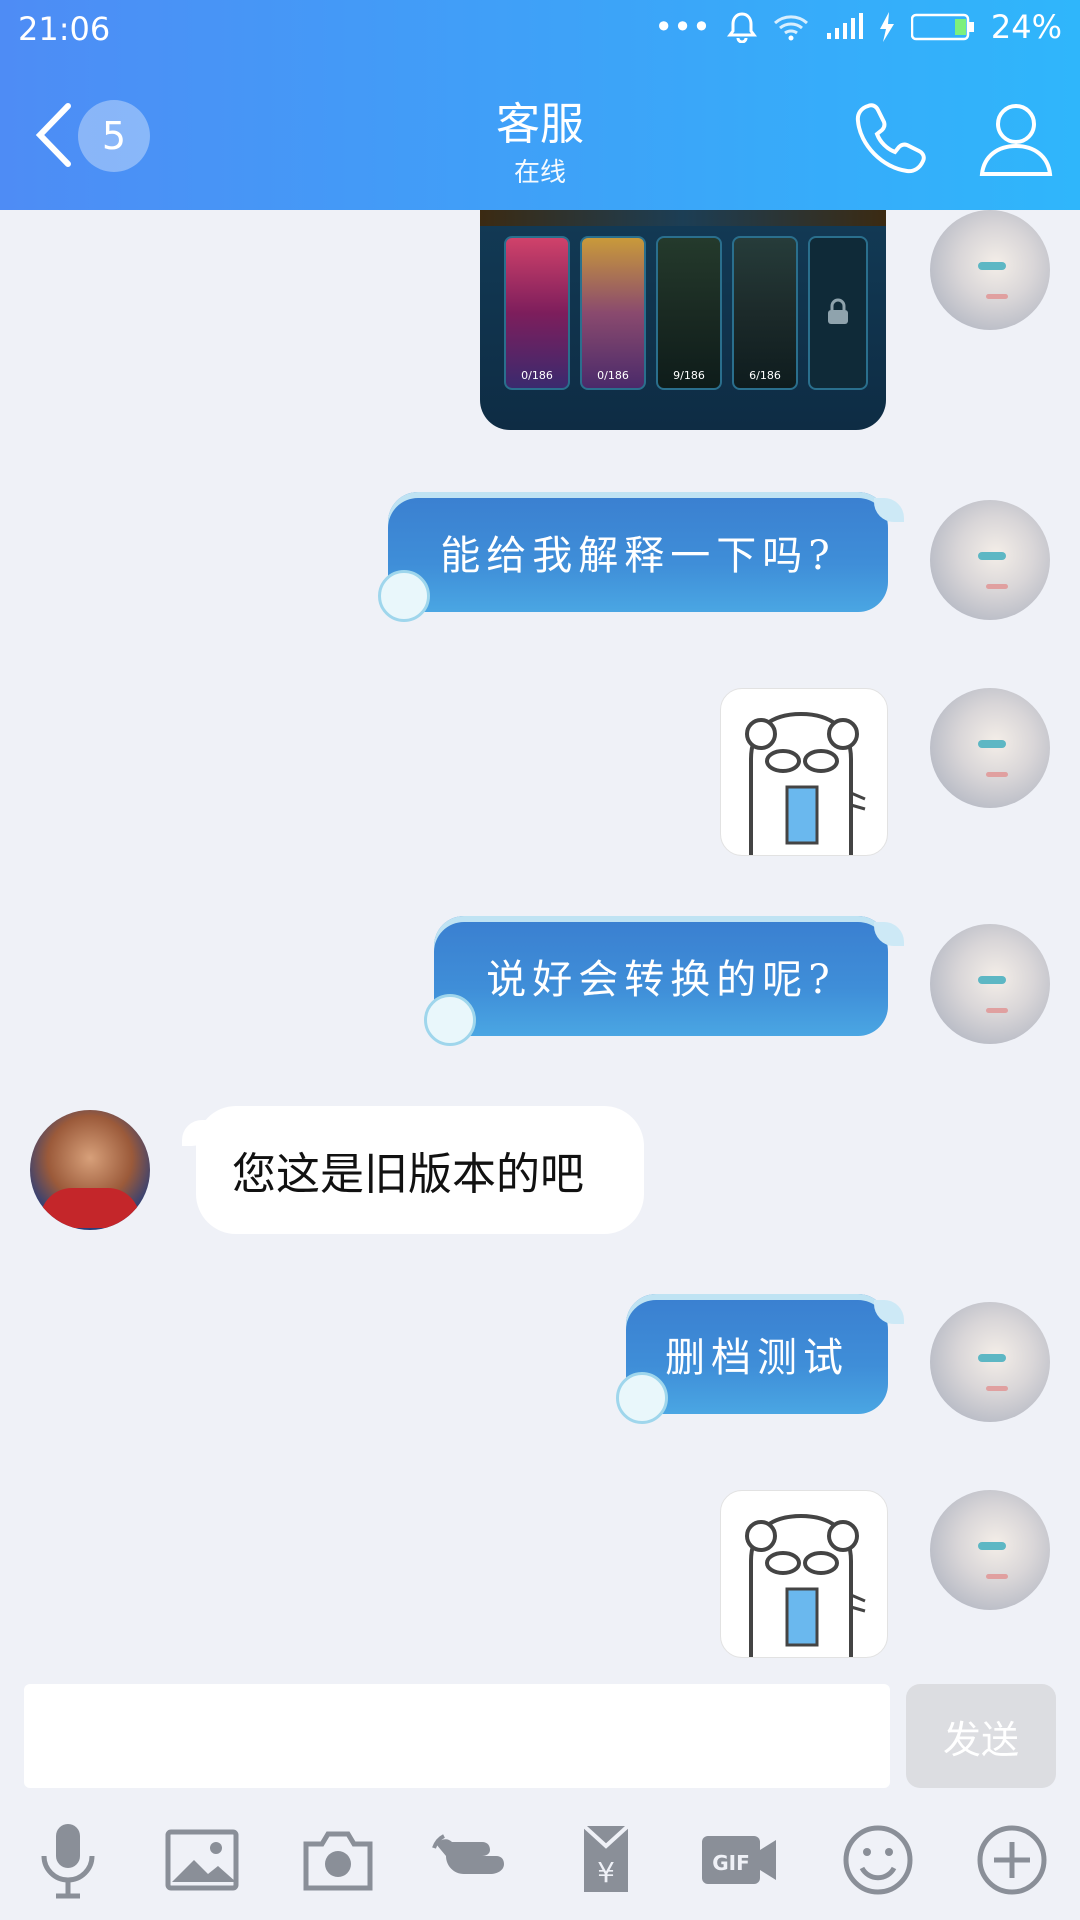 Image resolution: width=1080 pixels, height=1920 pixels. I want to click on toolbar: ¥ GIF, so click(540, 1855).